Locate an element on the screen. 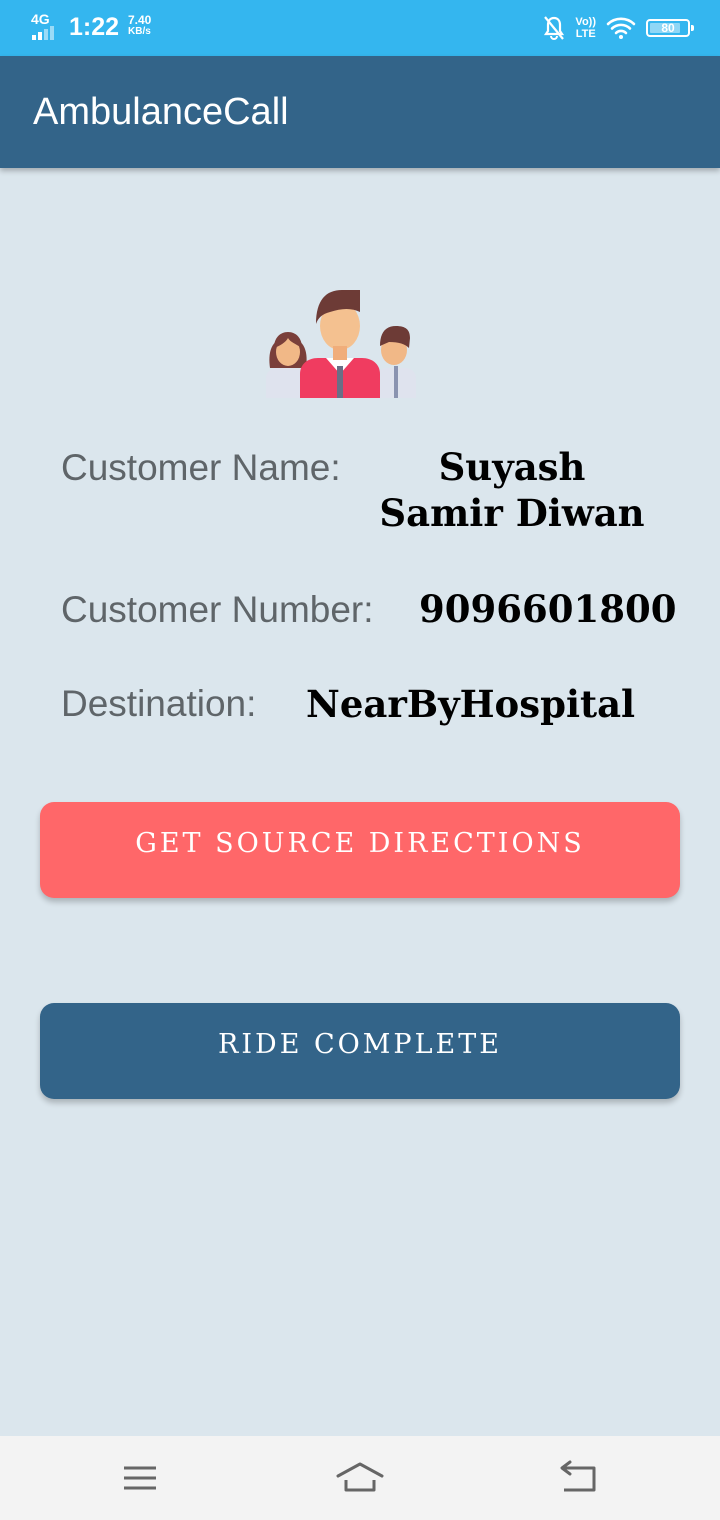 Image resolution: width=720 pixels, height=1520 pixels. menu-icon is located at coordinates (140, 1478).